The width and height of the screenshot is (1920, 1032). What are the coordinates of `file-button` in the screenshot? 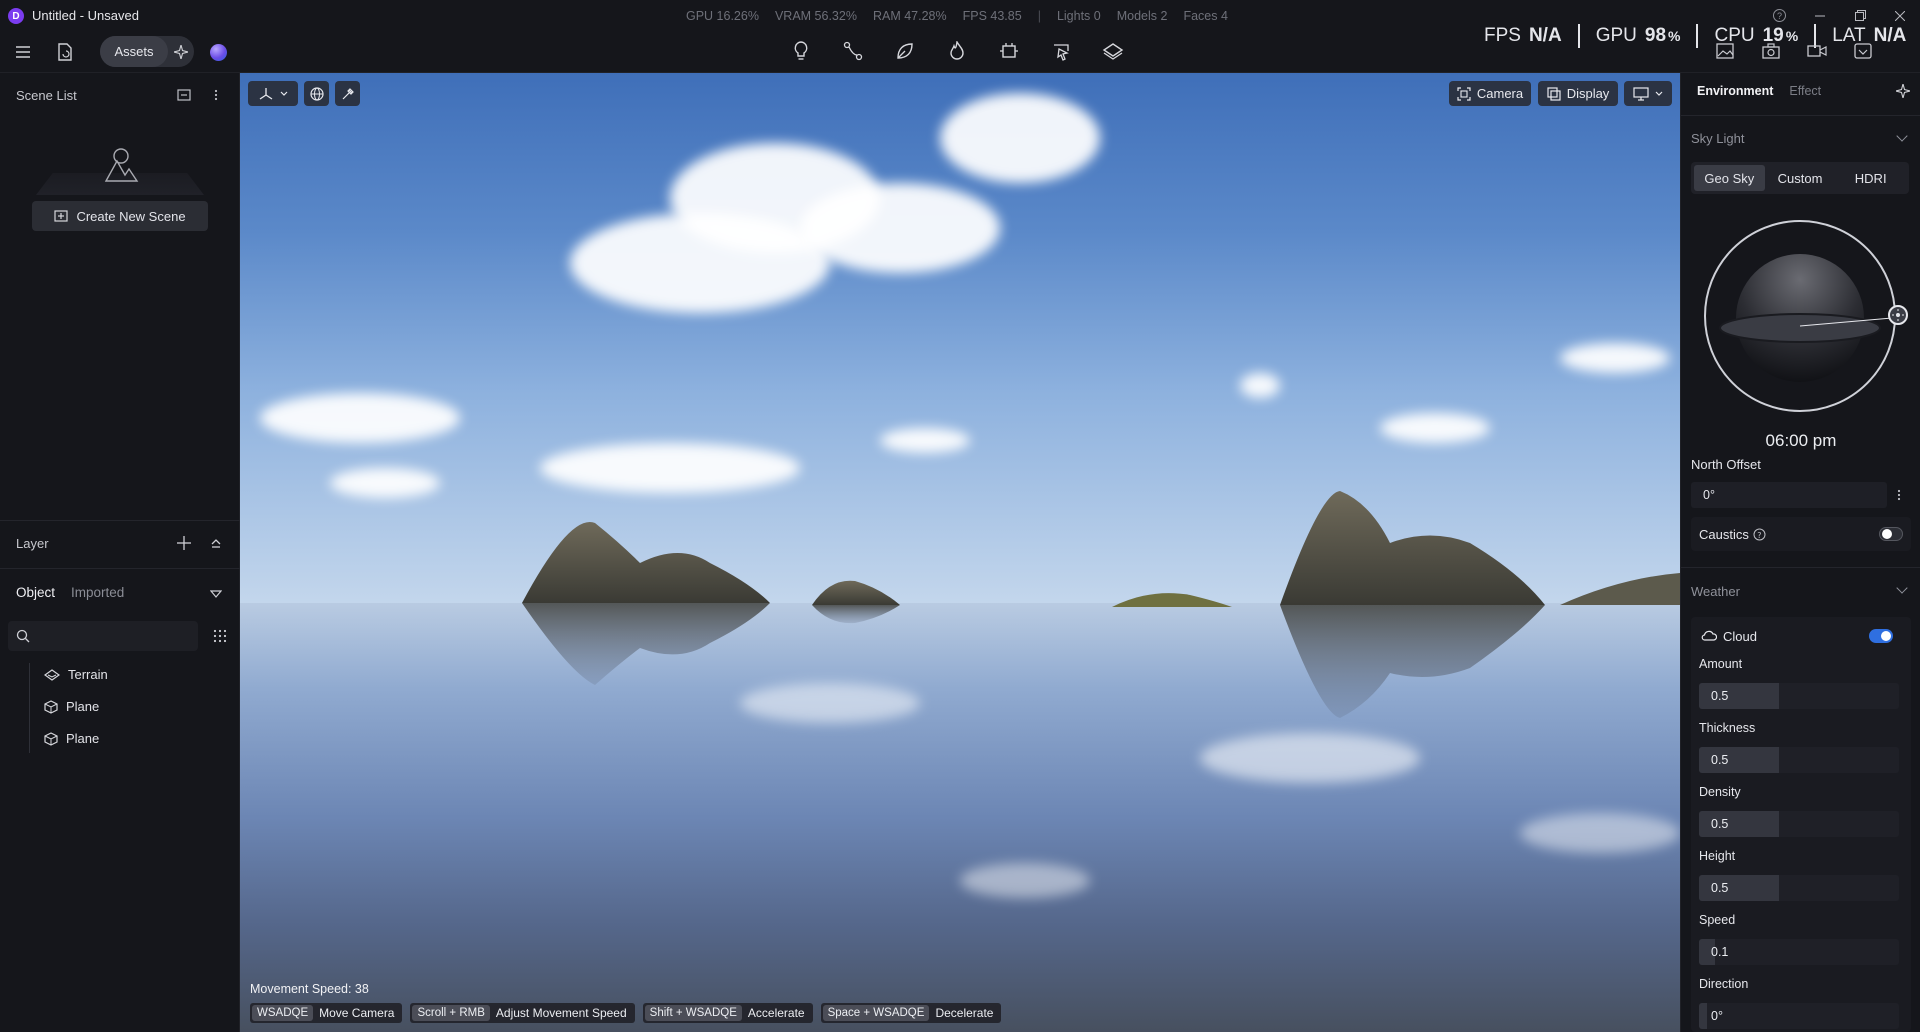 It's located at (65, 52).